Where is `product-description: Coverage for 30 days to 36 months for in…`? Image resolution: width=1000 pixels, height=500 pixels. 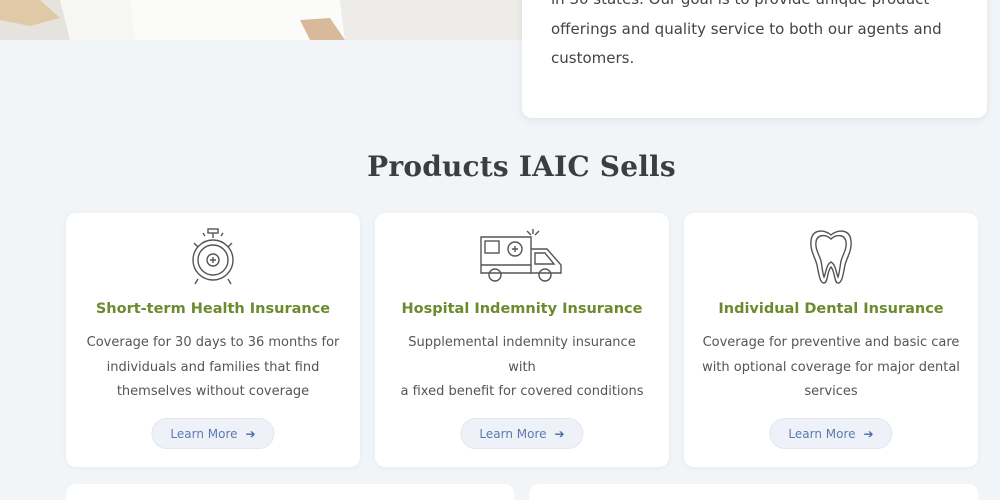 product-description: Coverage for 30 days to 36 months for in… is located at coordinates (213, 368).